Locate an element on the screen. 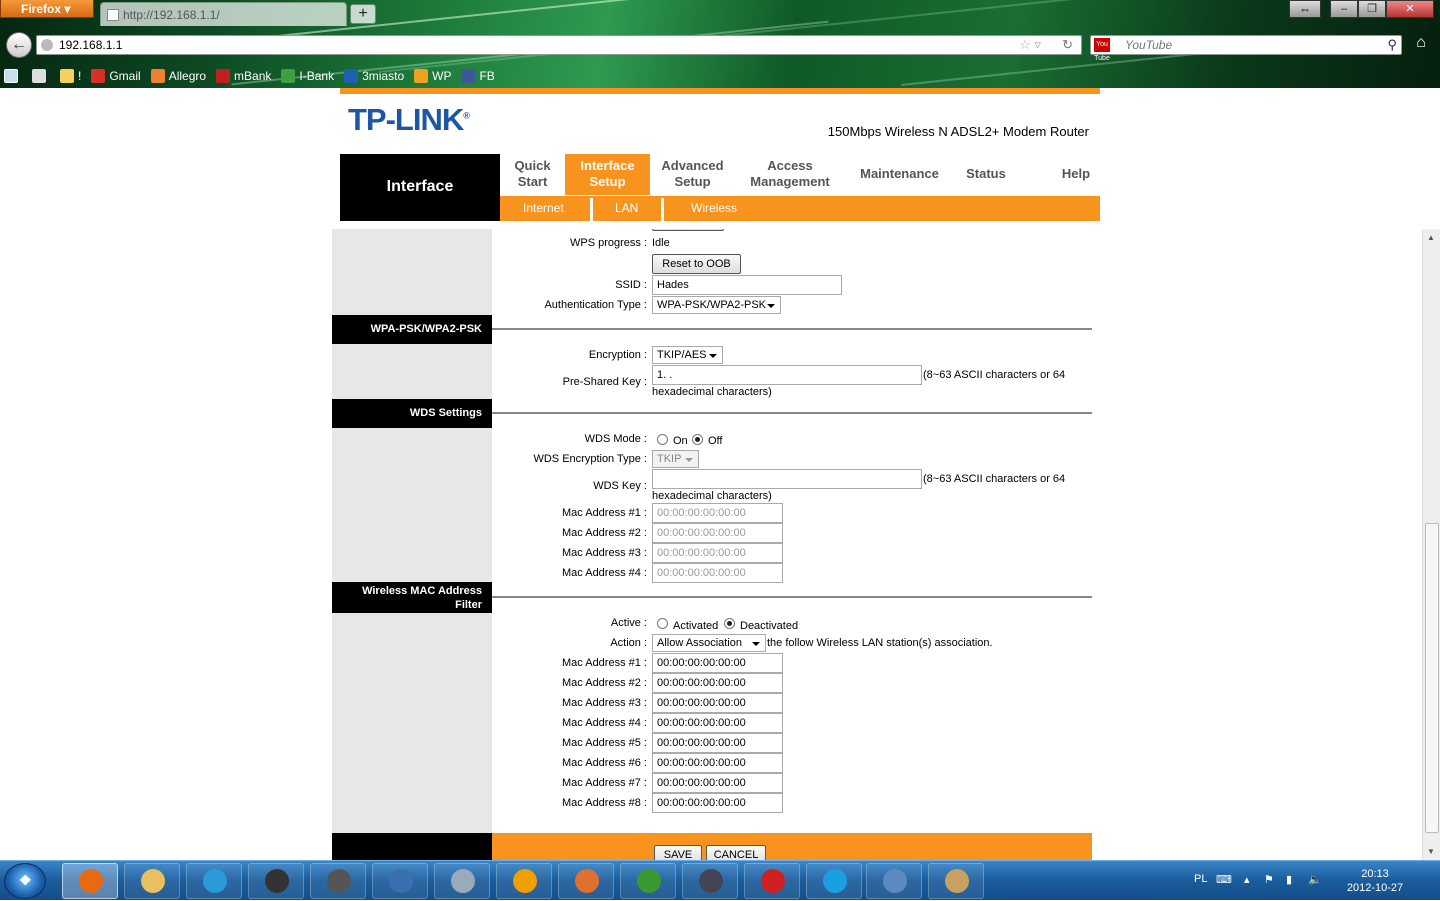 The height and width of the screenshot is (901, 1440). cancel-button: CANCEL is located at coordinates (736, 852).